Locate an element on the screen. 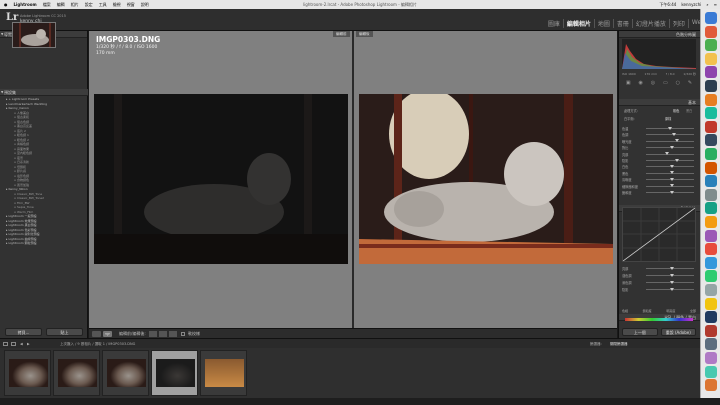  adjustment-brush-icon: ✎ is located at coordinates (690, 84).